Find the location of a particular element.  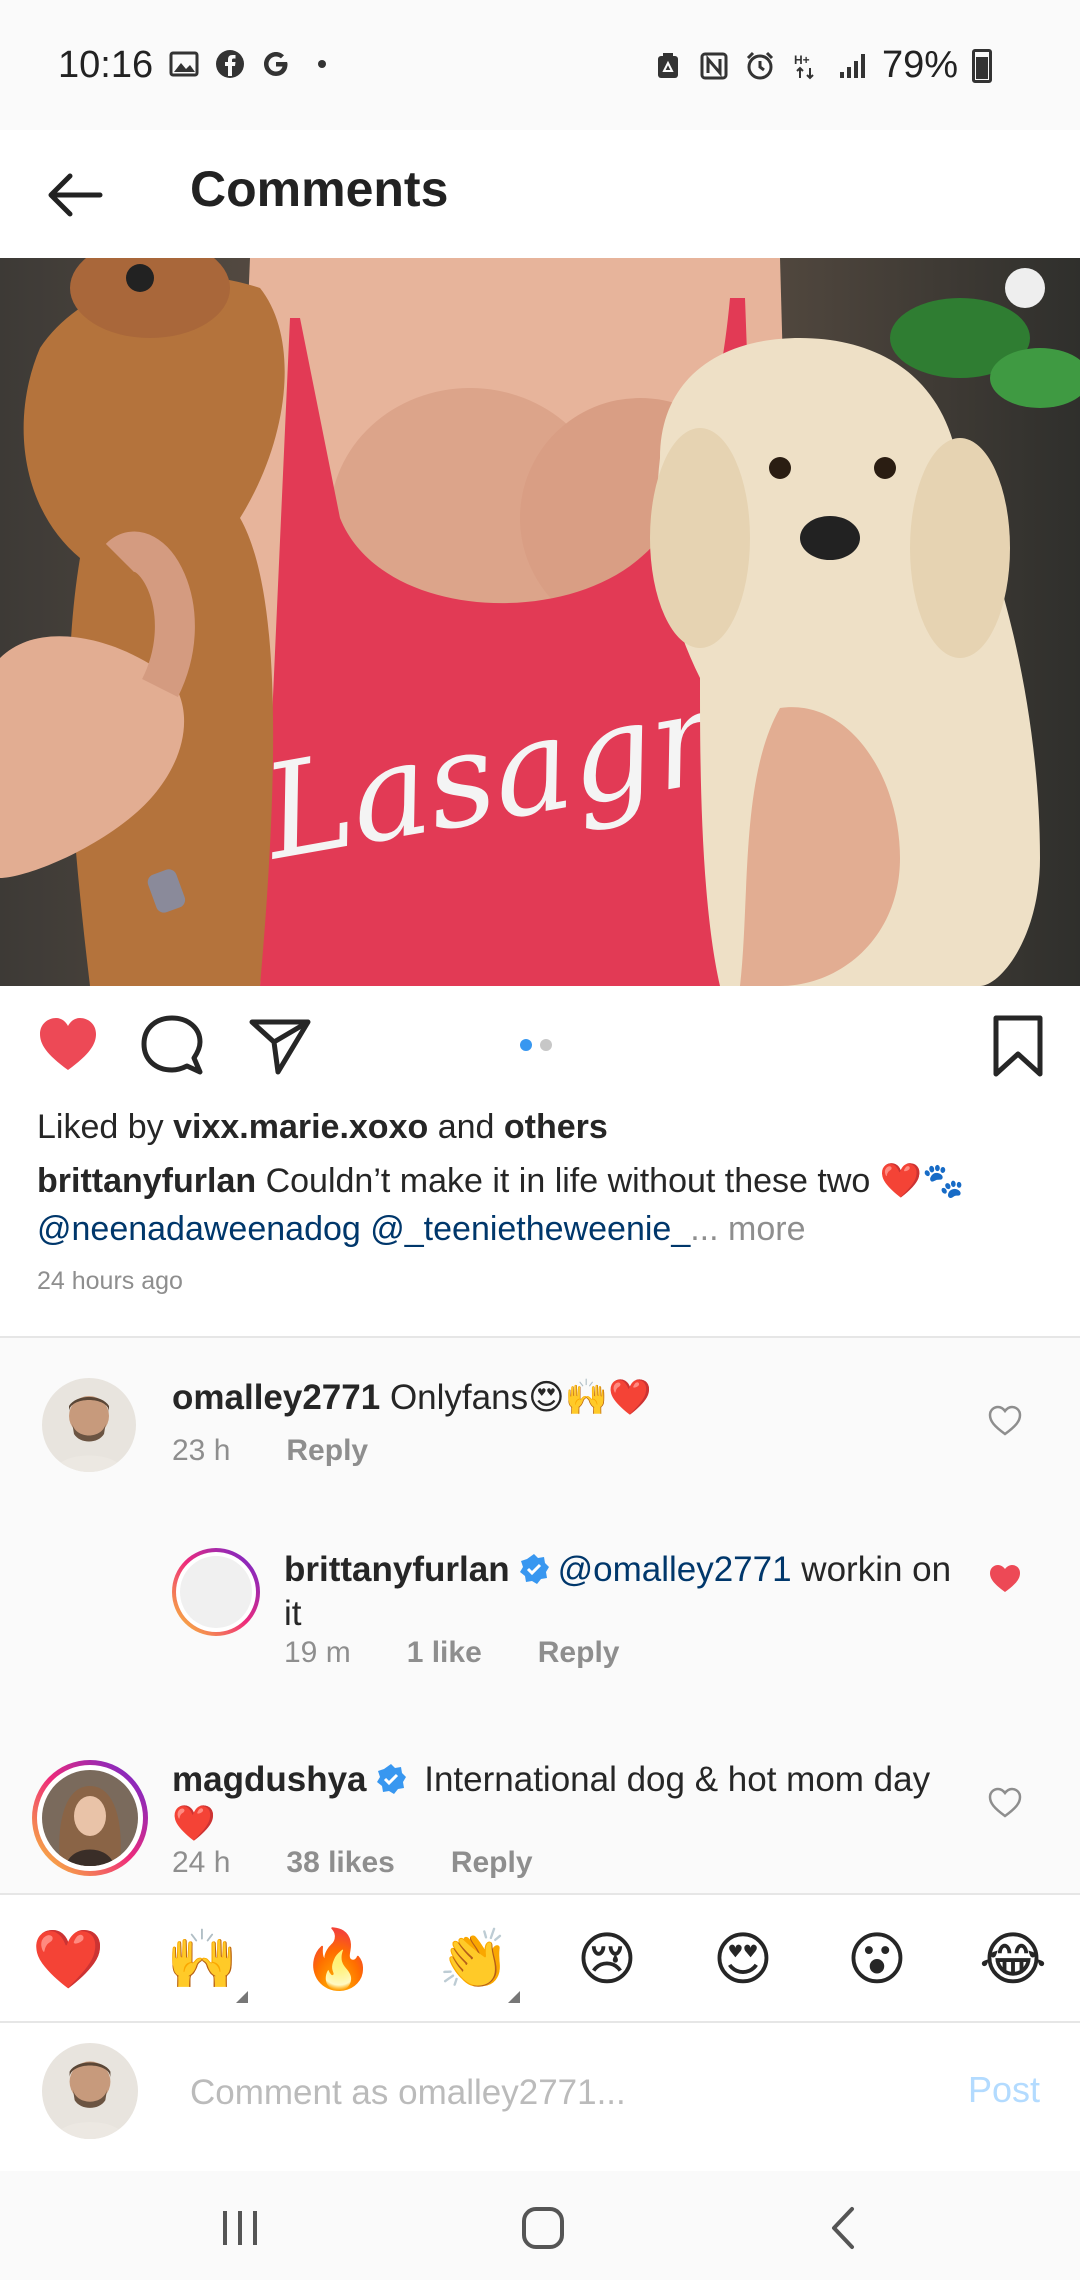

carousel-dot-active is located at coordinates (526, 1045).